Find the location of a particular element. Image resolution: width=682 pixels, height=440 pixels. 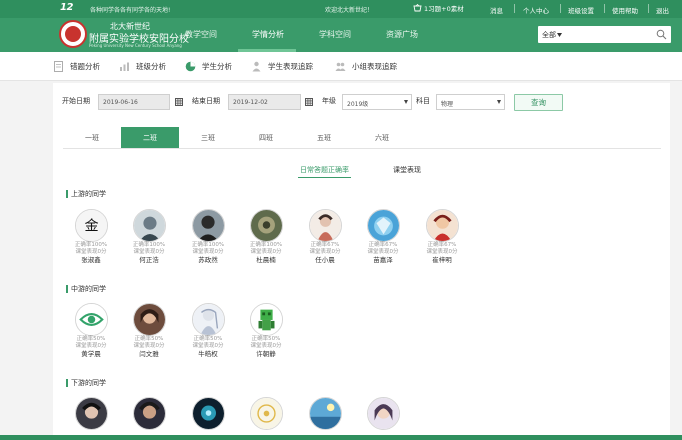

footer-strip is located at coordinates (341, 437).